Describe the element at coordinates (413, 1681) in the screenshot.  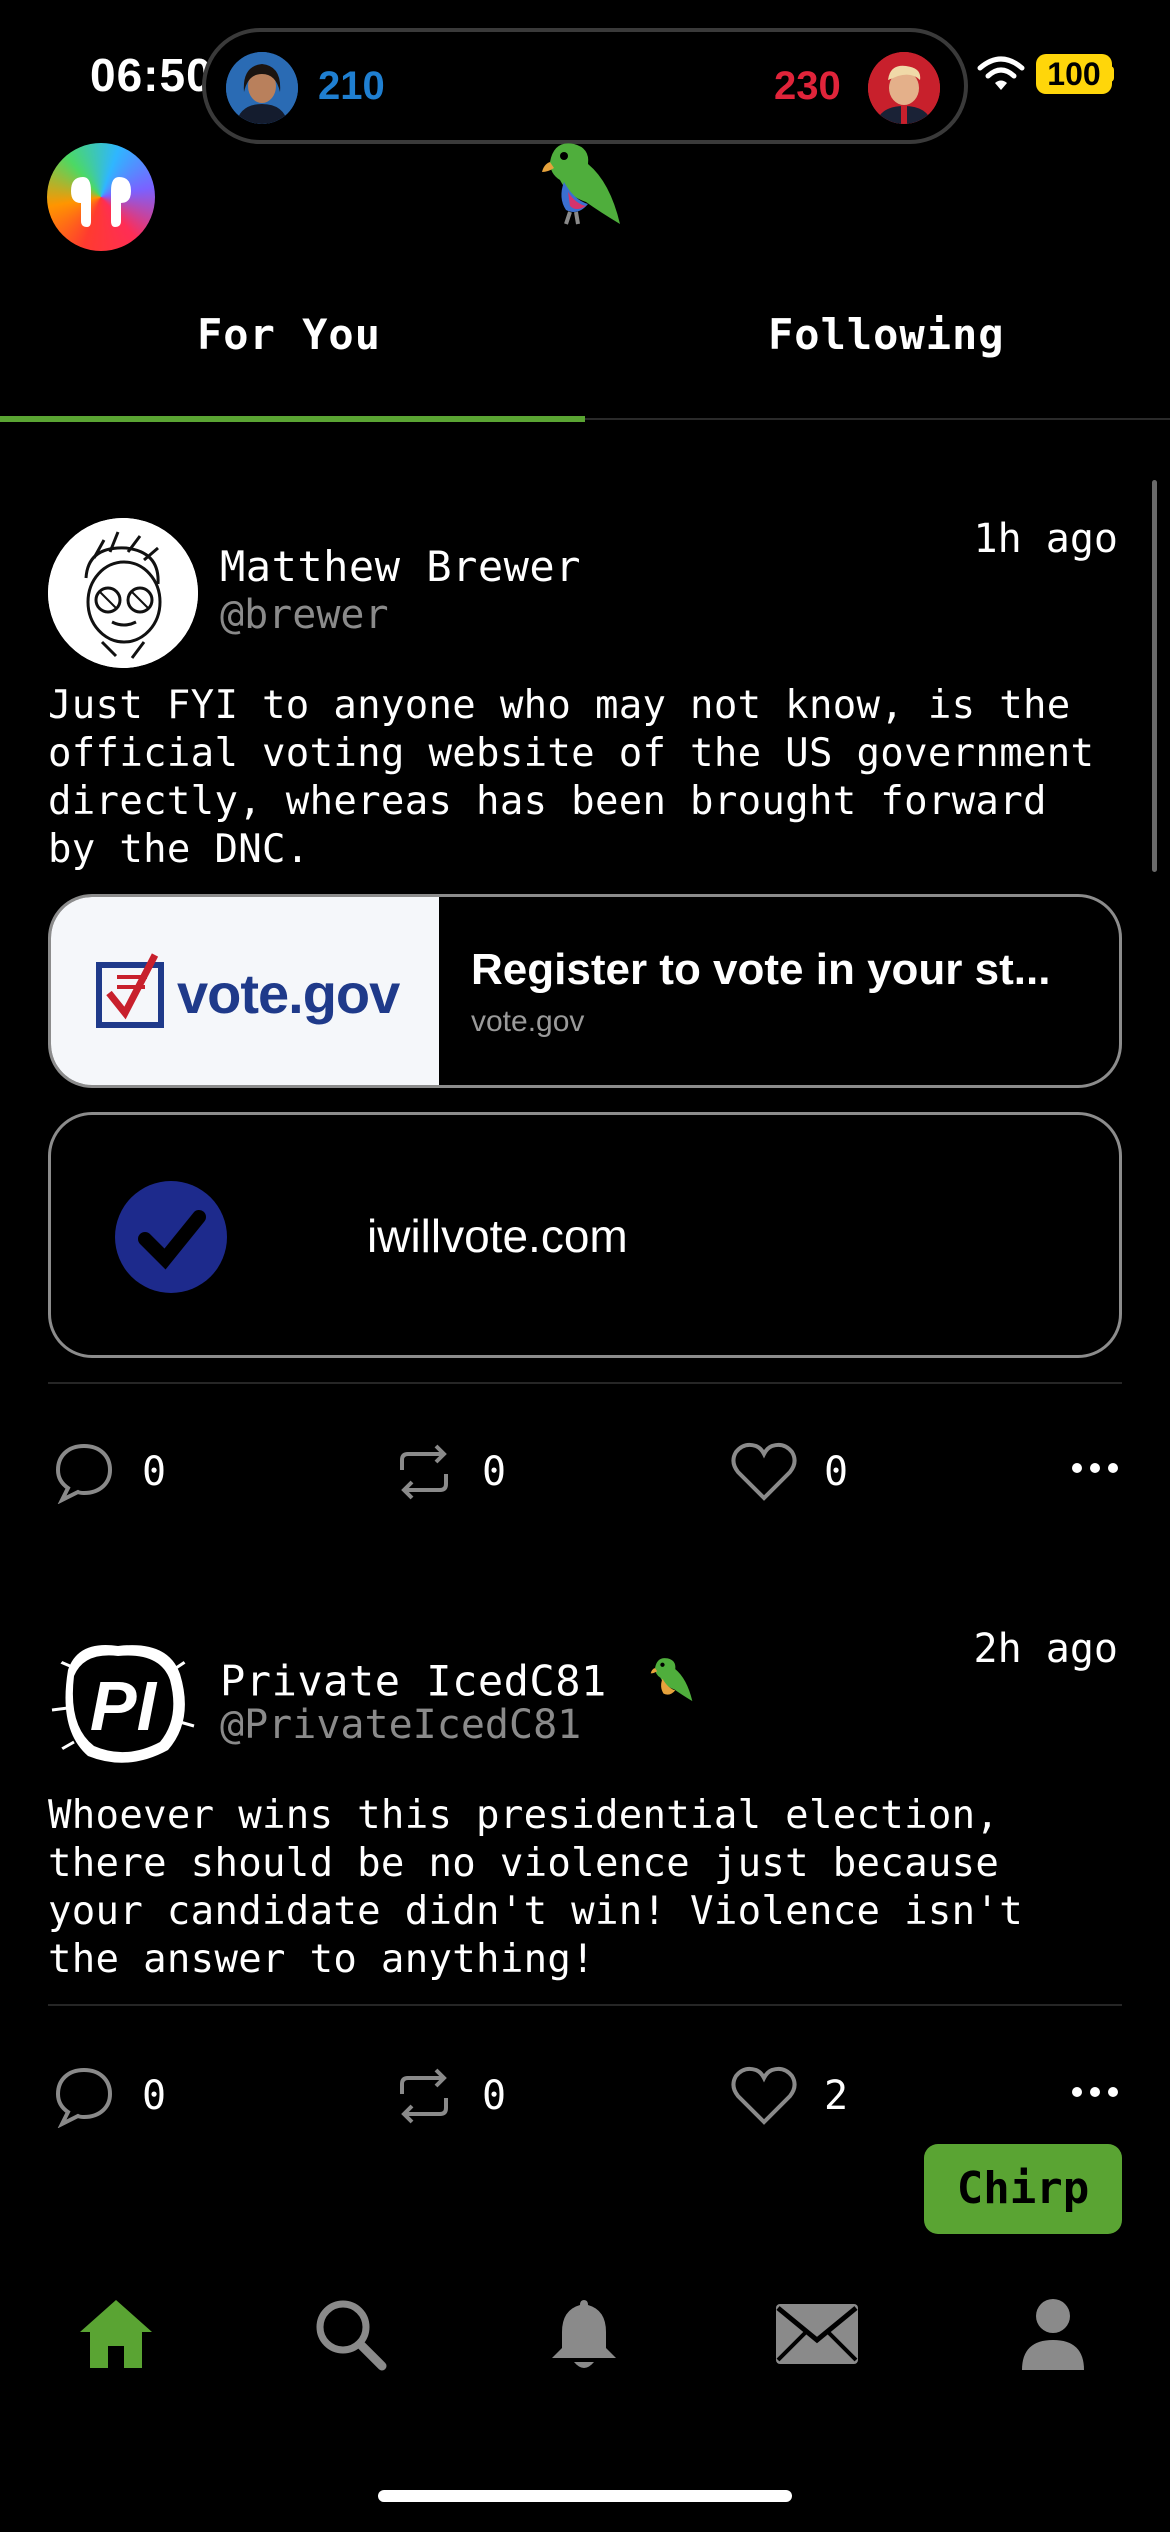
I see `post-author-name-text: Private IcedC81` at that location.